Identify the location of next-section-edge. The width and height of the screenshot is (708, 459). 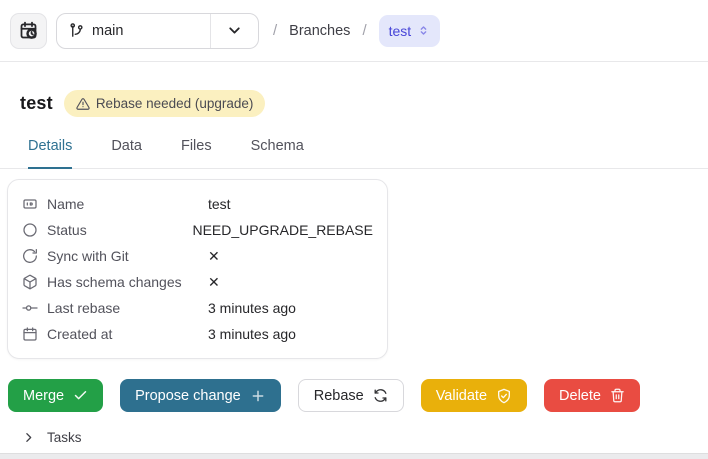
(354, 456).